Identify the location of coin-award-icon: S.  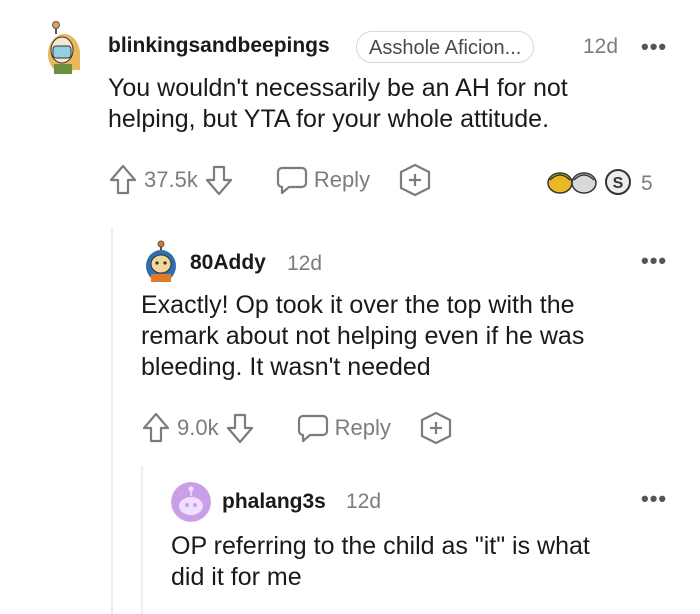
(618, 182).